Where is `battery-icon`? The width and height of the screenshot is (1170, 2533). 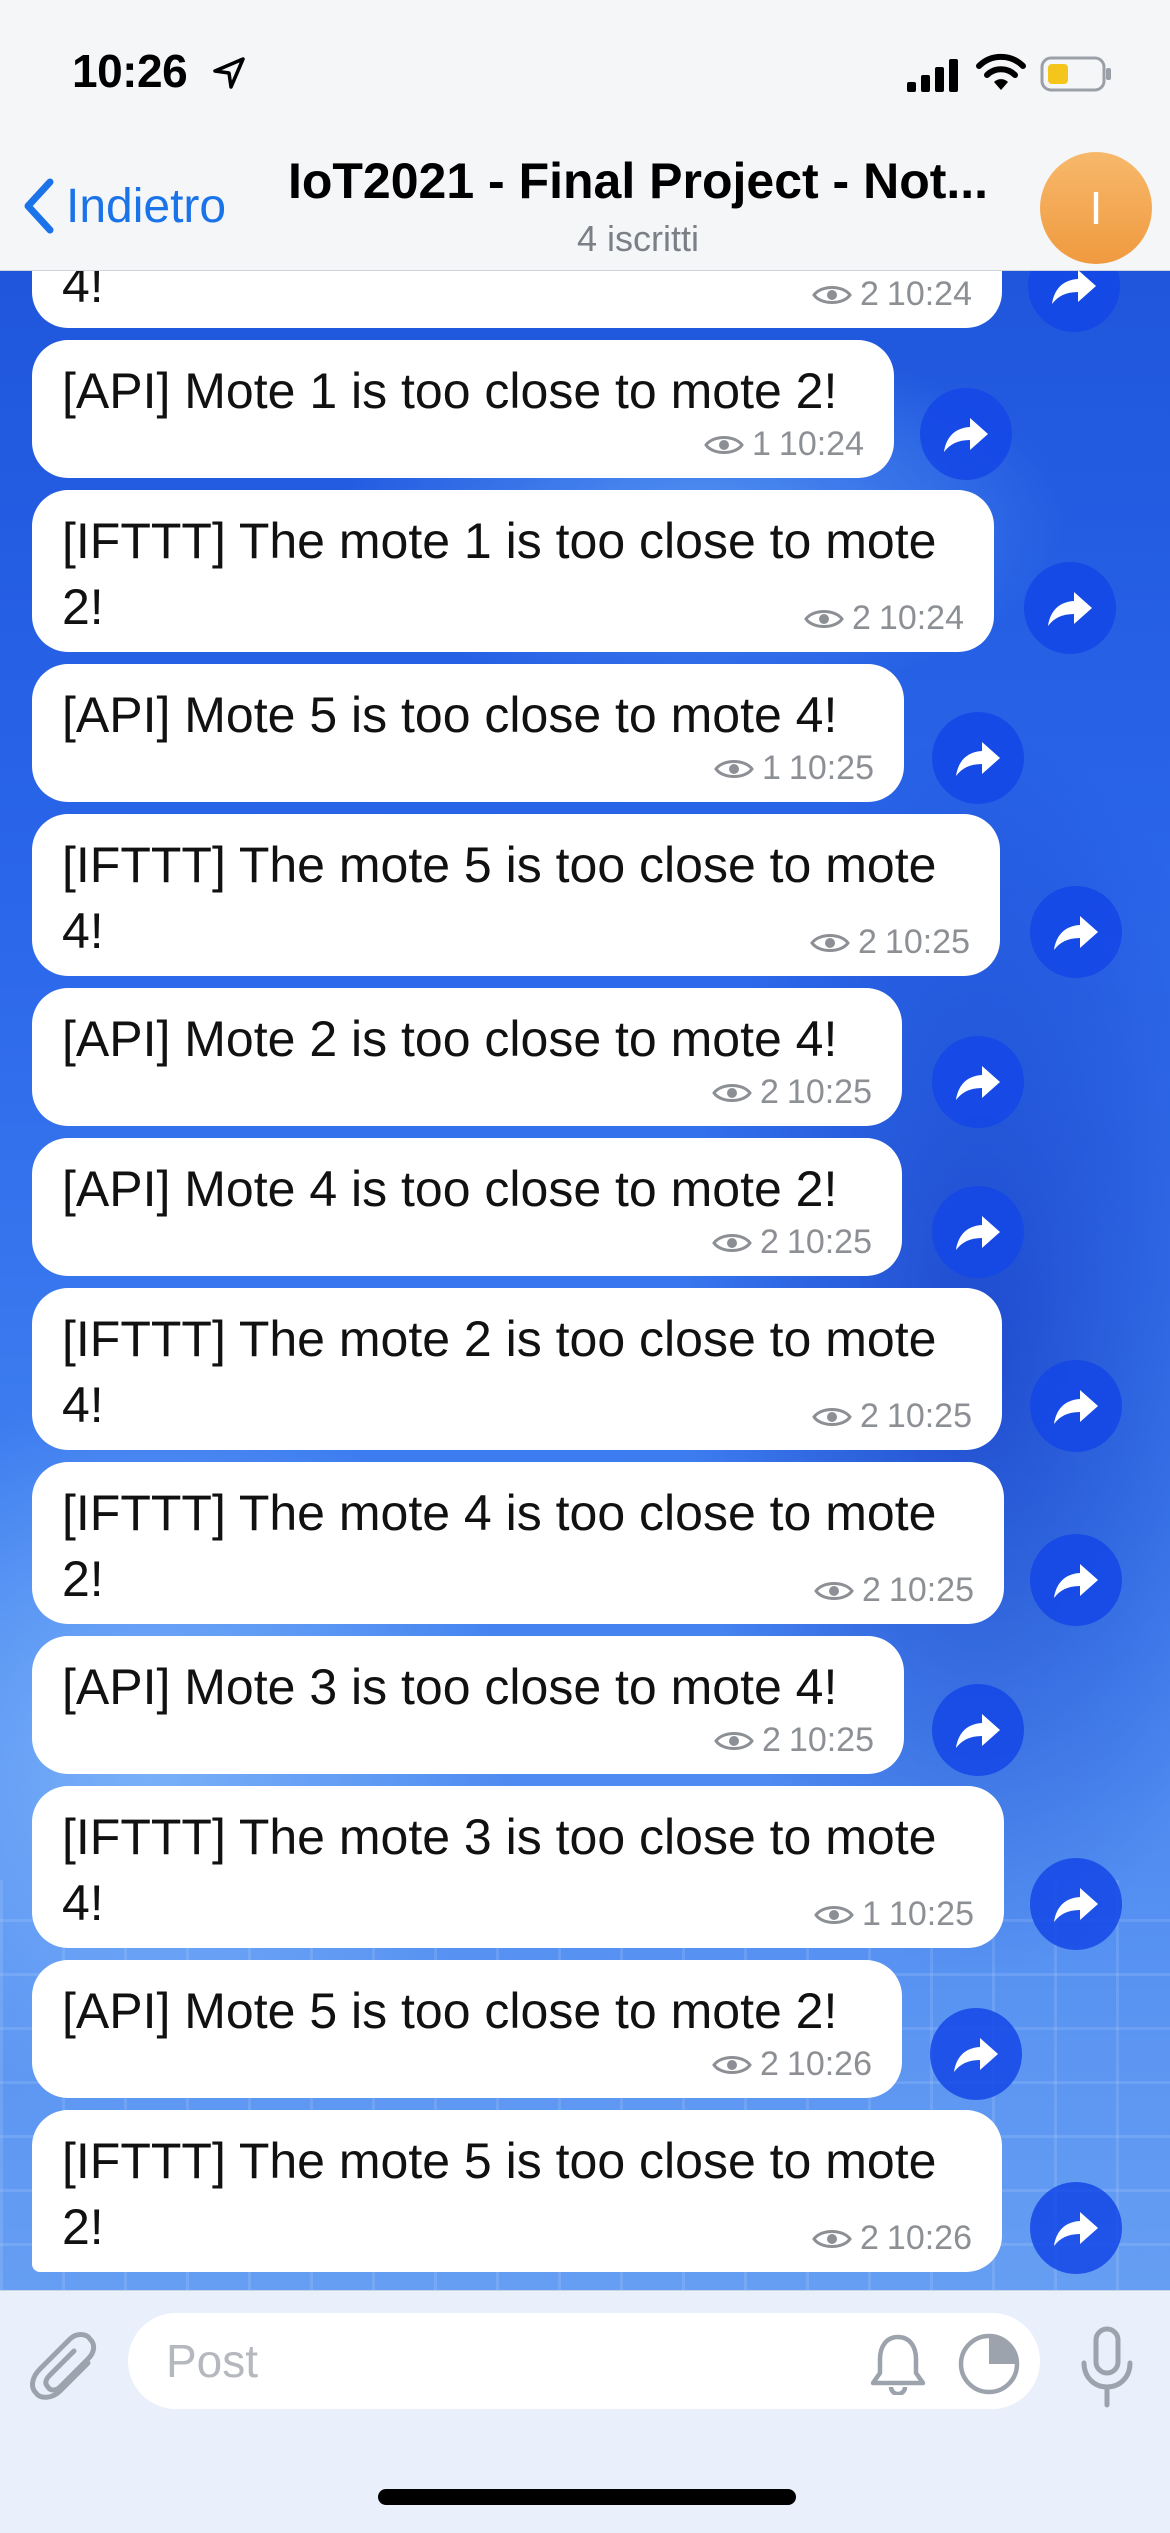 battery-icon is located at coordinates (1075, 74).